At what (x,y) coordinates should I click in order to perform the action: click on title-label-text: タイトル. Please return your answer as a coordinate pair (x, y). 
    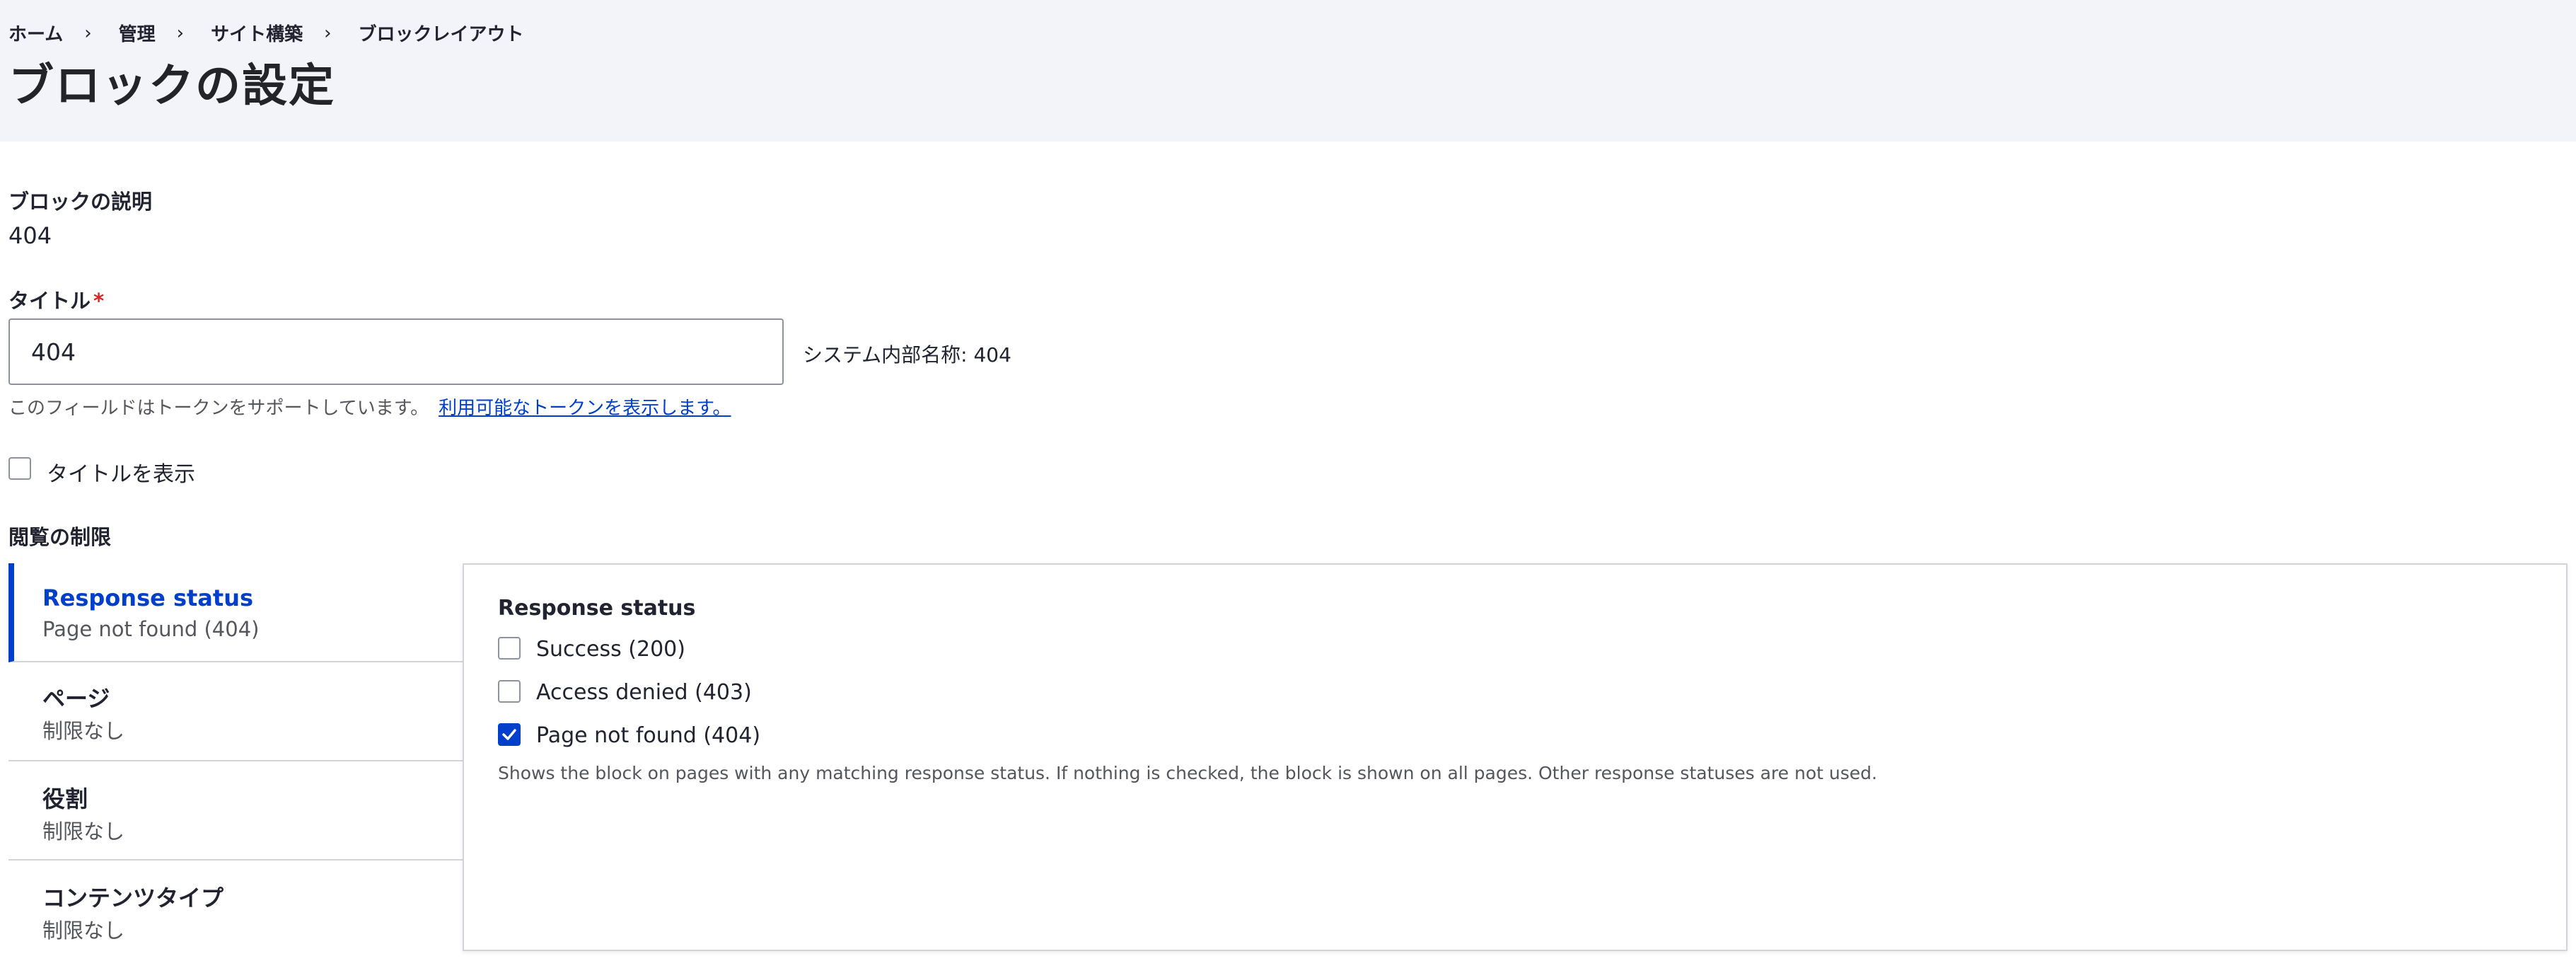
    Looking at the image, I should click on (49, 301).